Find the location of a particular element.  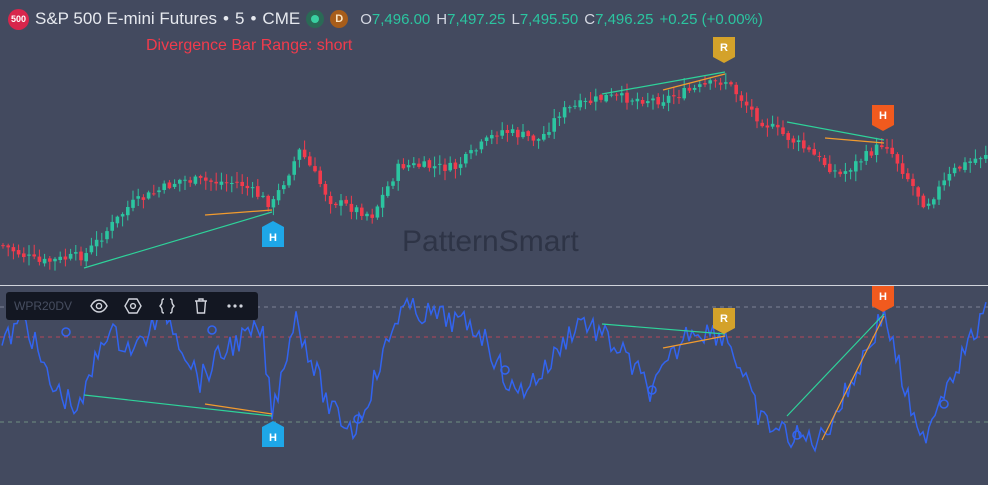

delayed-data-badge: D is located at coordinates (339, 19).